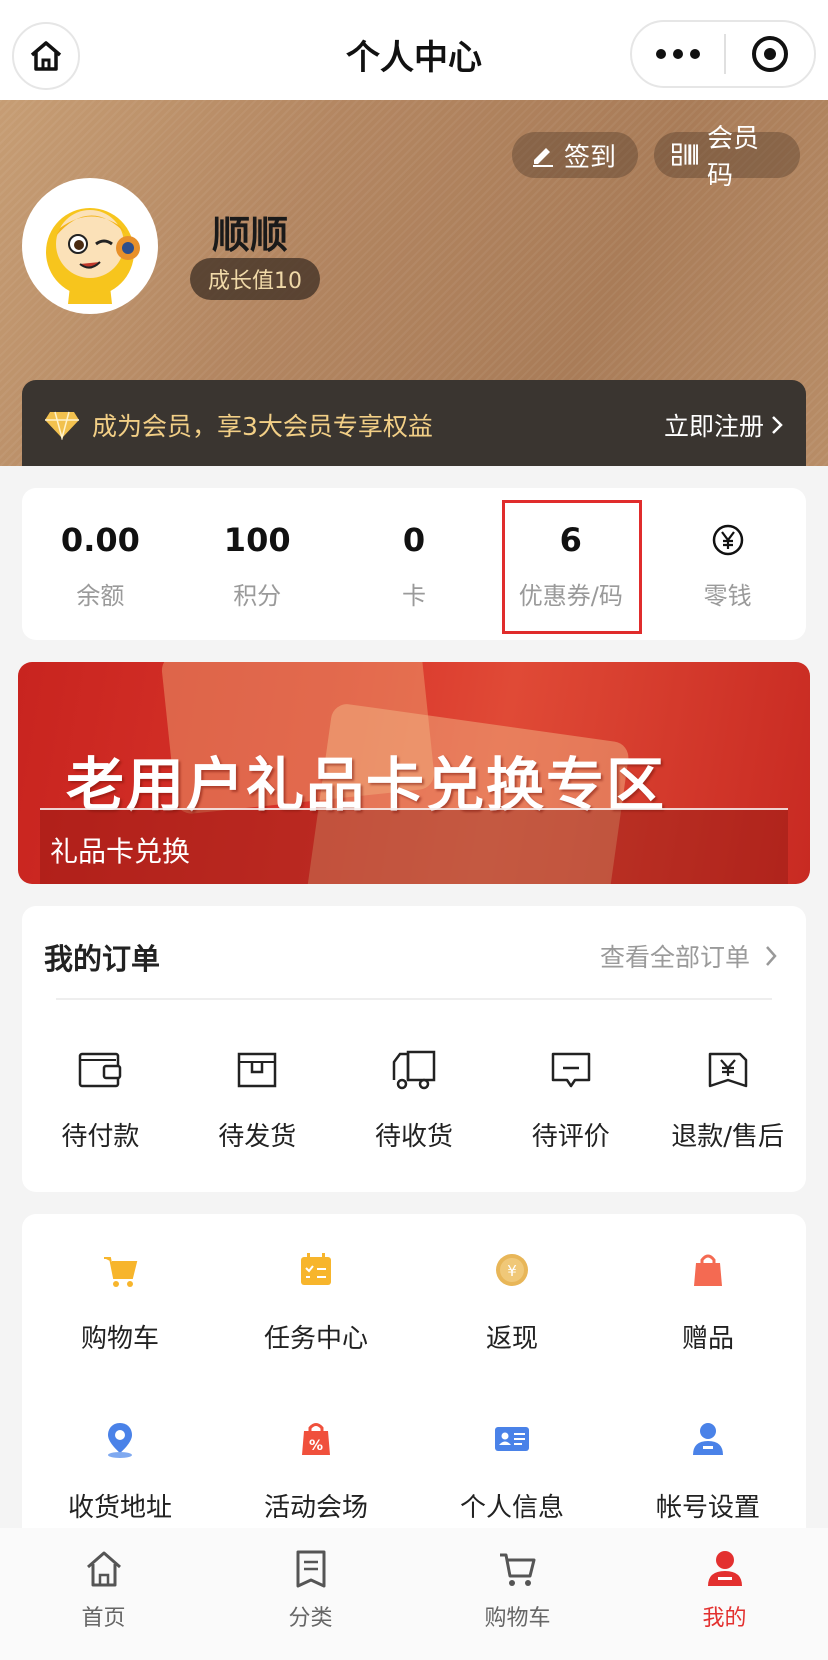 The height and width of the screenshot is (1660, 828). Describe the element at coordinates (315, 1339) in the screenshot. I see `service-label: 任务中心` at that location.